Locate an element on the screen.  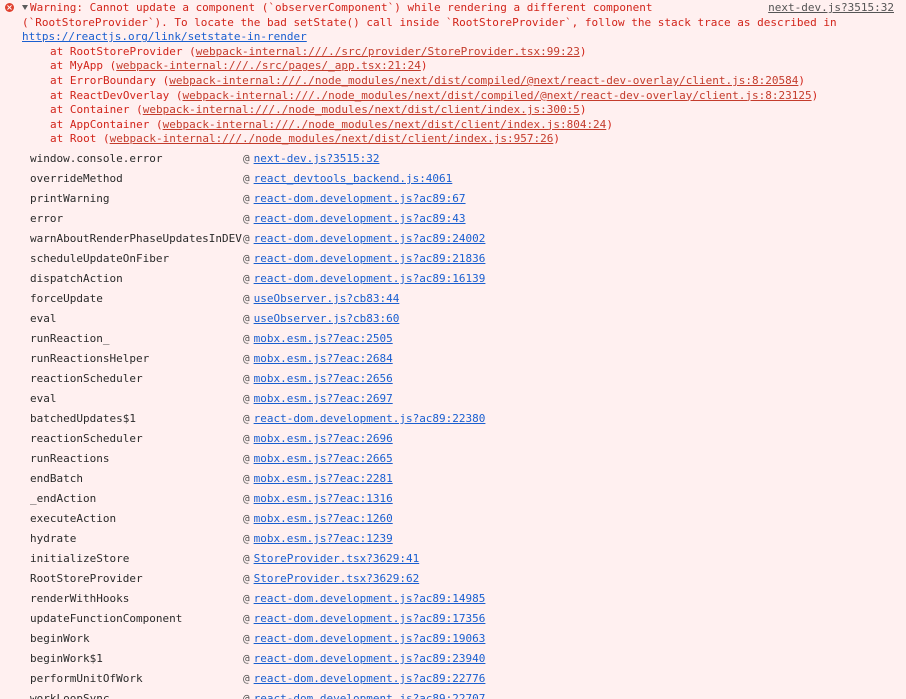
stack-frame-location-link: react-dom.development.js?ac89:43 is located at coordinates (360, 218).